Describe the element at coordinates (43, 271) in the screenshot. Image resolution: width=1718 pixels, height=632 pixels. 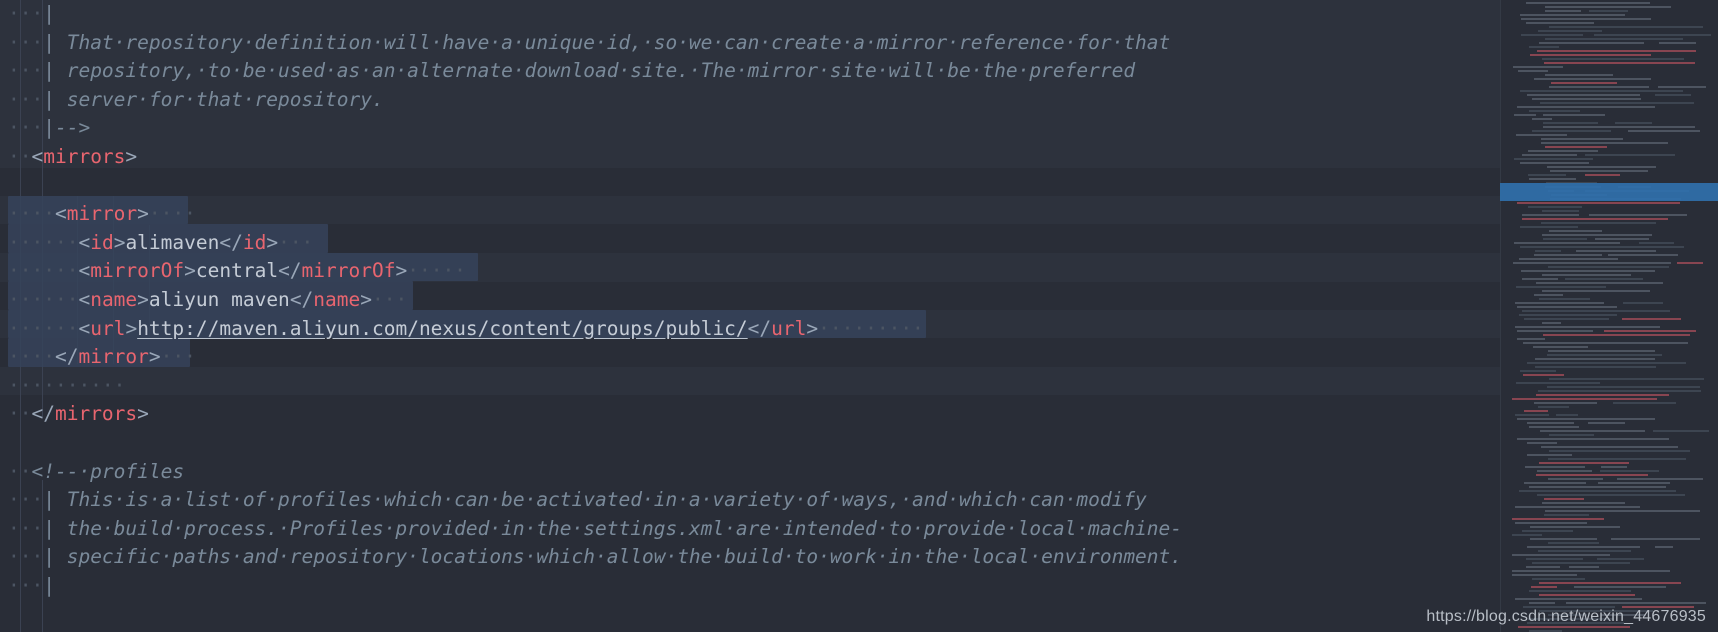
I see `whitespace-dots: ······` at that location.